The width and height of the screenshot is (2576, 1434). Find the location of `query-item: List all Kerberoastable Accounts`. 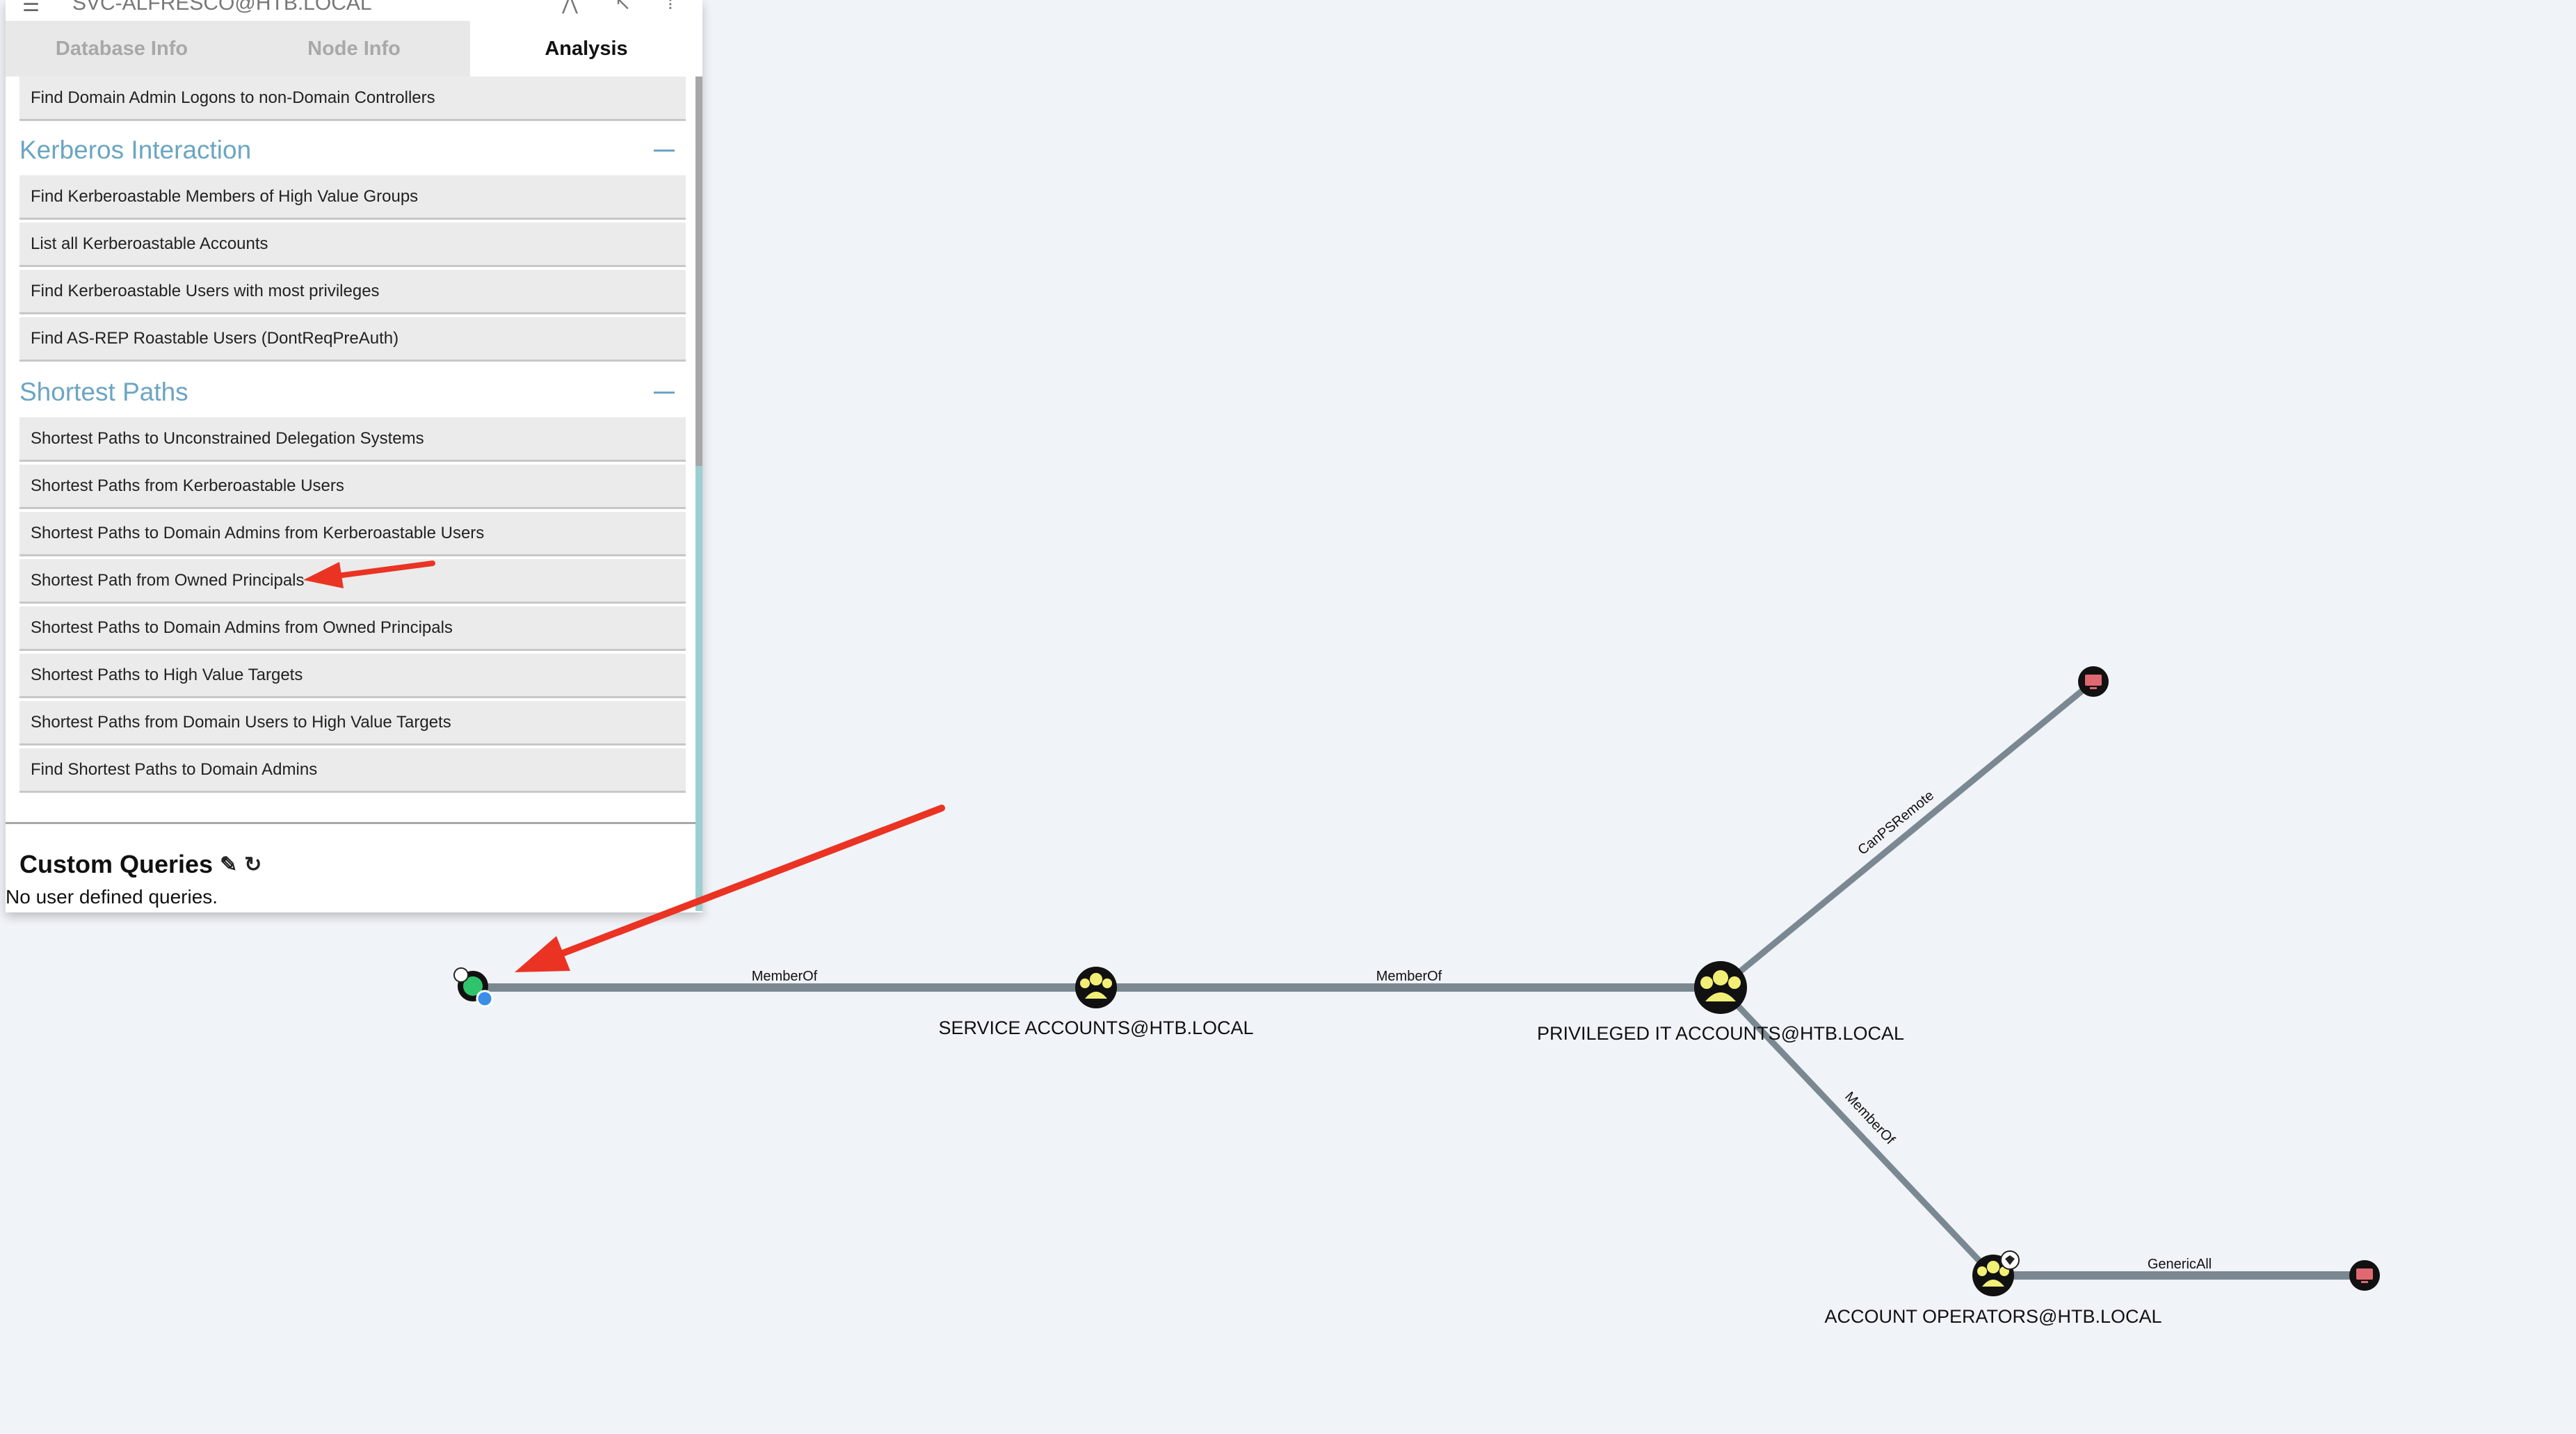

query-item: List all Kerberoastable Accounts is located at coordinates (352, 245).